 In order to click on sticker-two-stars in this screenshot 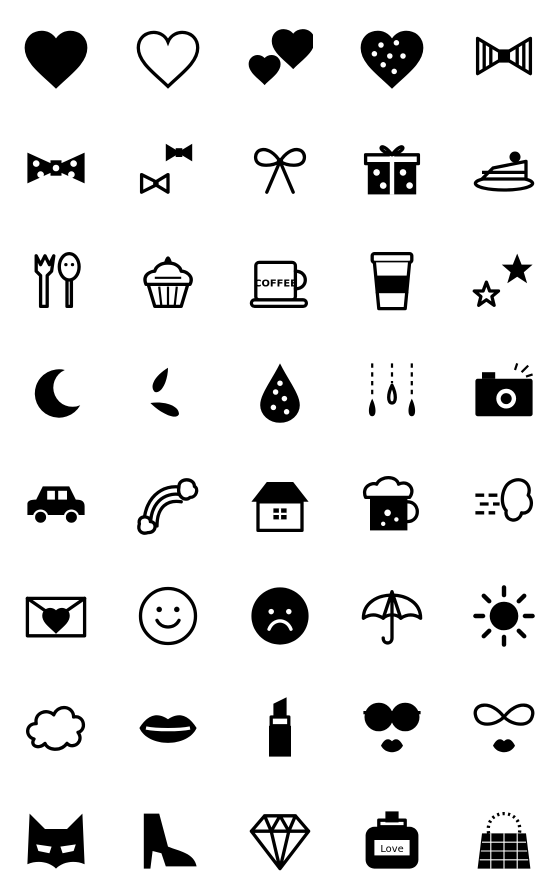, I will do `click(504, 280)`.